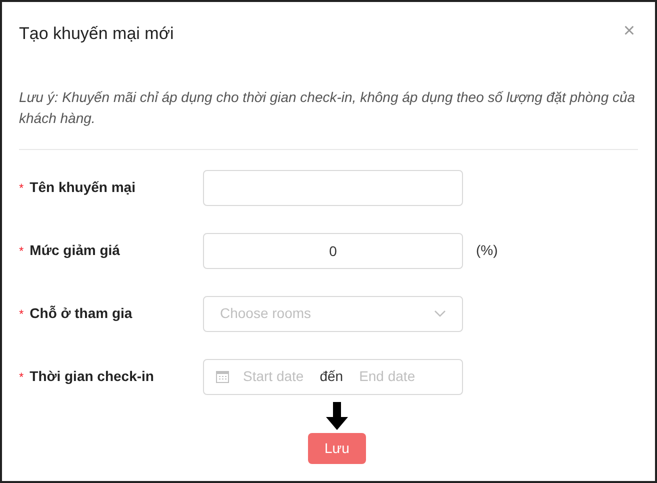 This screenshot has height=483, width=657. Describe the element at coordinates (487, 250) in the screenshot. I see `percent-unit: (%)` at that location.